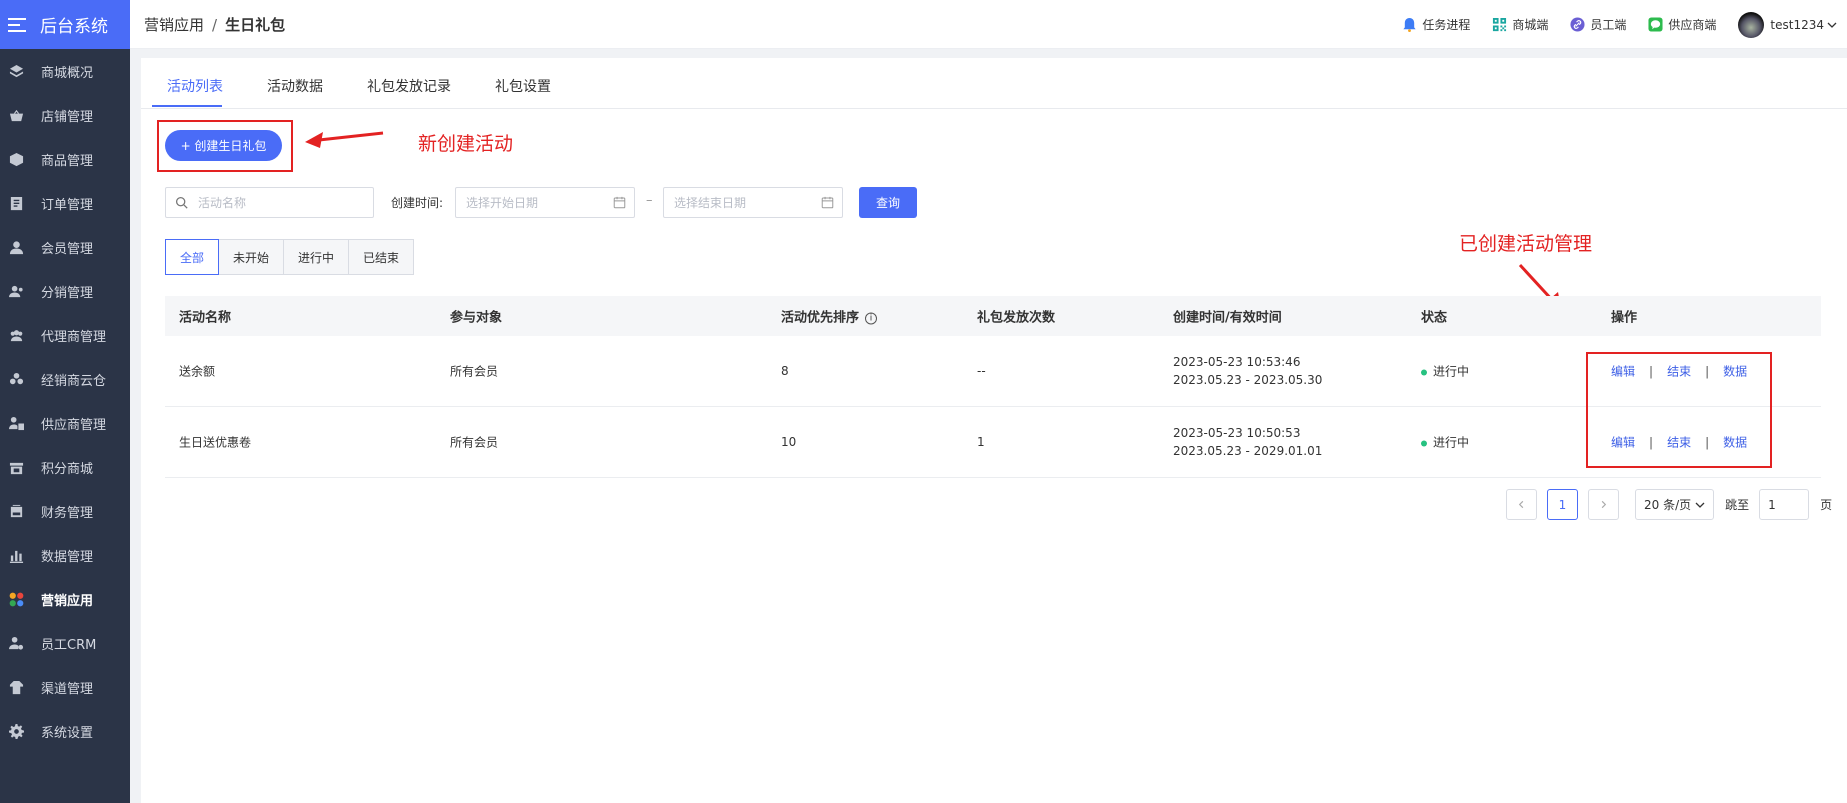 The height and width of the screenshot is (803, 1847). I want to click on sidebar-item-goods: 商品管理, so click(65, 159).